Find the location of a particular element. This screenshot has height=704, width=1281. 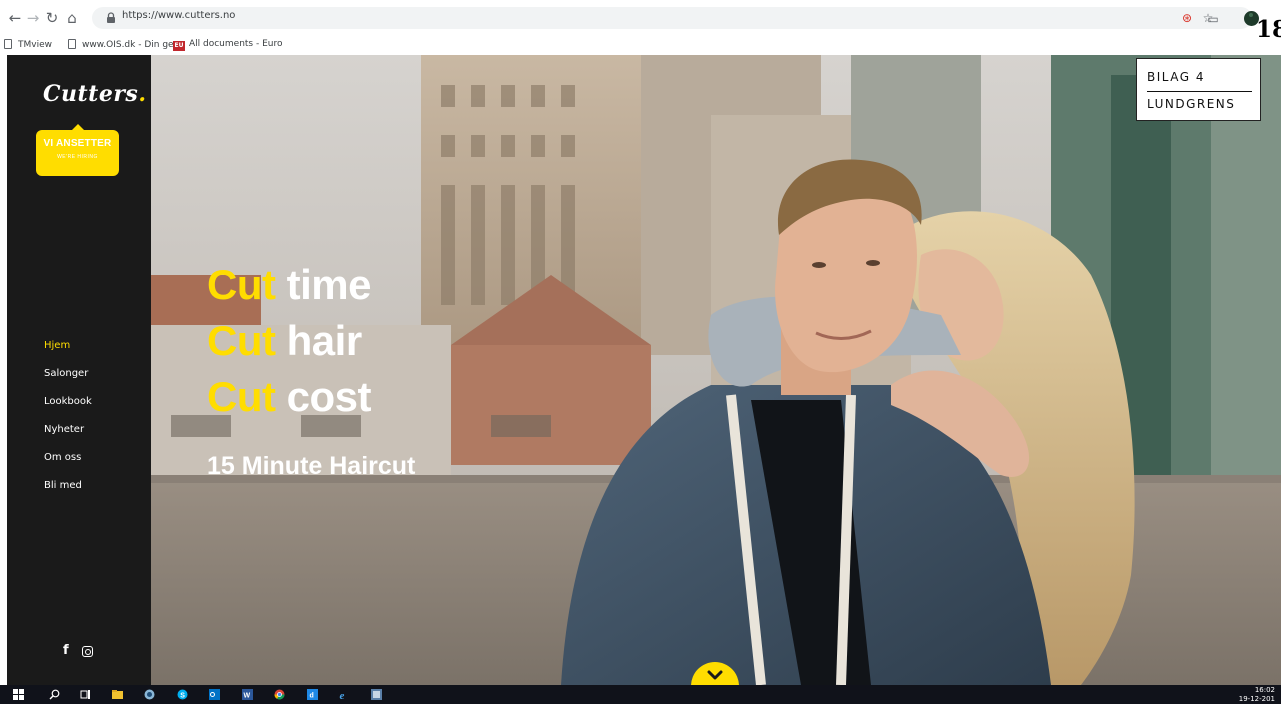

logo: Cutters. is located at coordinates (94, 94).